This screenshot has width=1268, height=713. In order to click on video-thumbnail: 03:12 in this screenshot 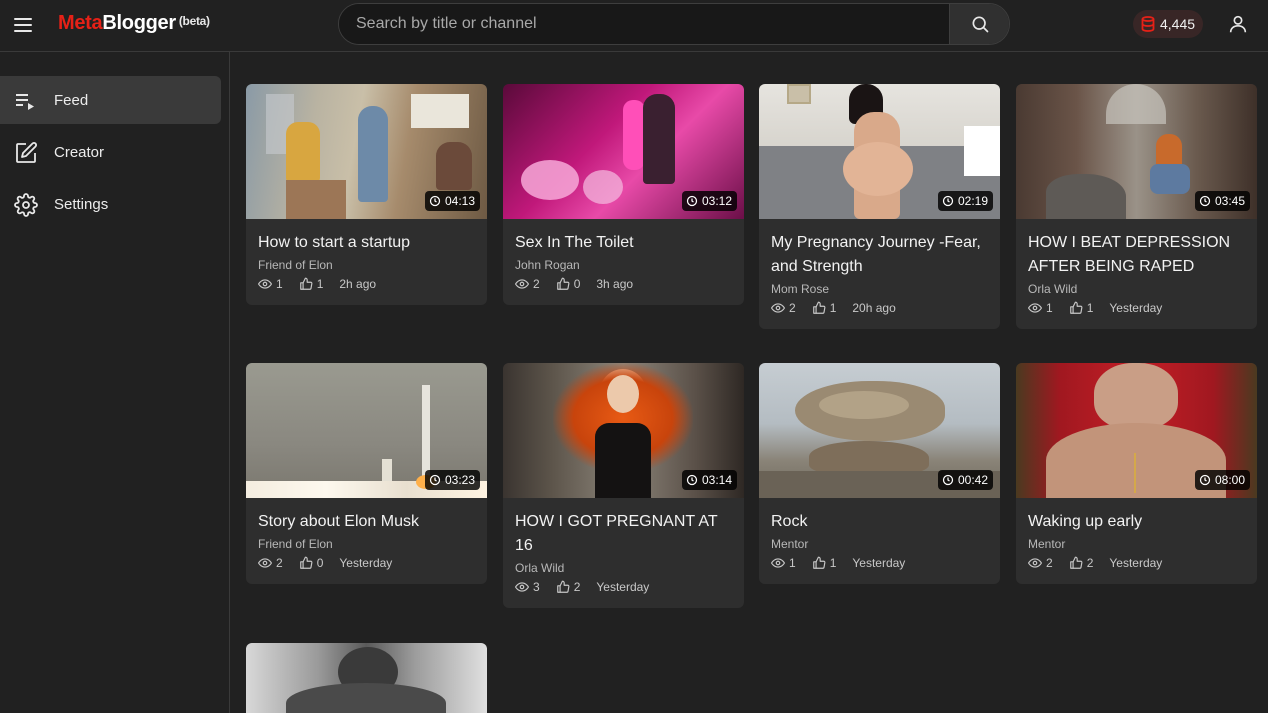, I will do `click(623, 151)`.